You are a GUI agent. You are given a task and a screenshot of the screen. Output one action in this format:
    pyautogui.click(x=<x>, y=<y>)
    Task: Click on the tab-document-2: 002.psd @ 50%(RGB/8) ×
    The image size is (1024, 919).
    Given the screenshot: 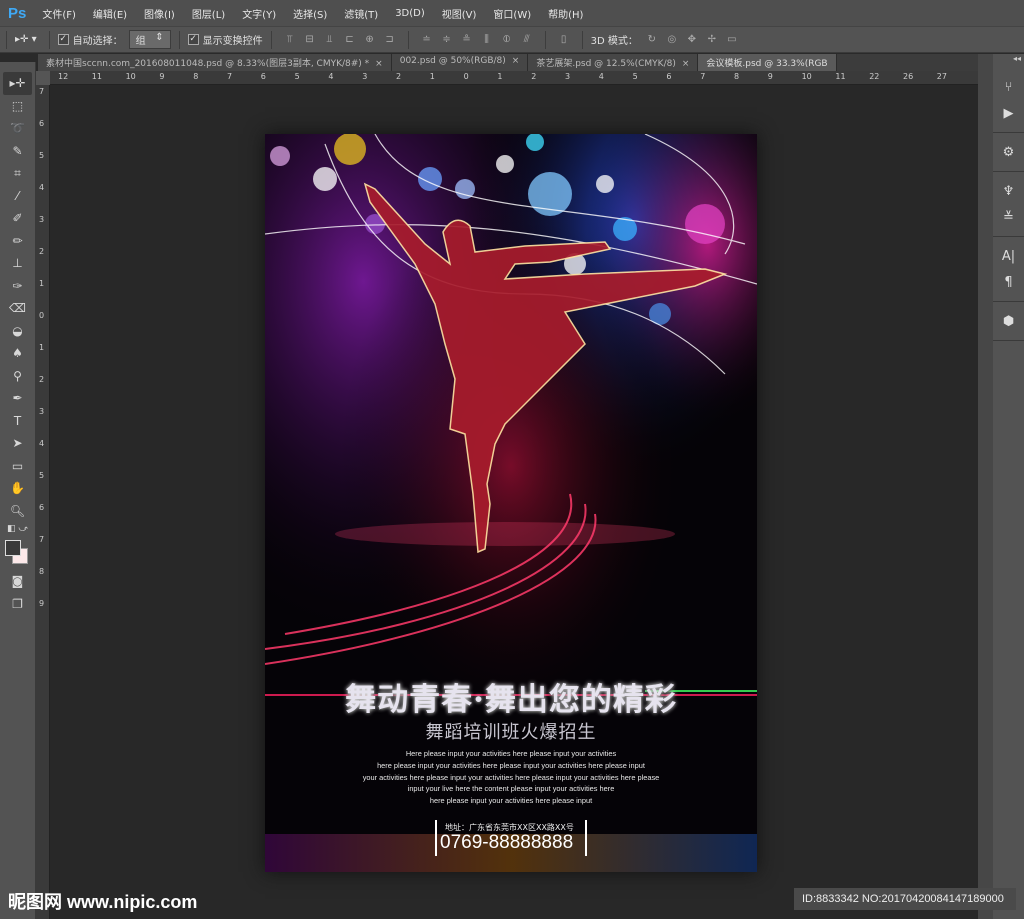 What is the action you would take?
    pyautogui.click(x=460, y=62)
    